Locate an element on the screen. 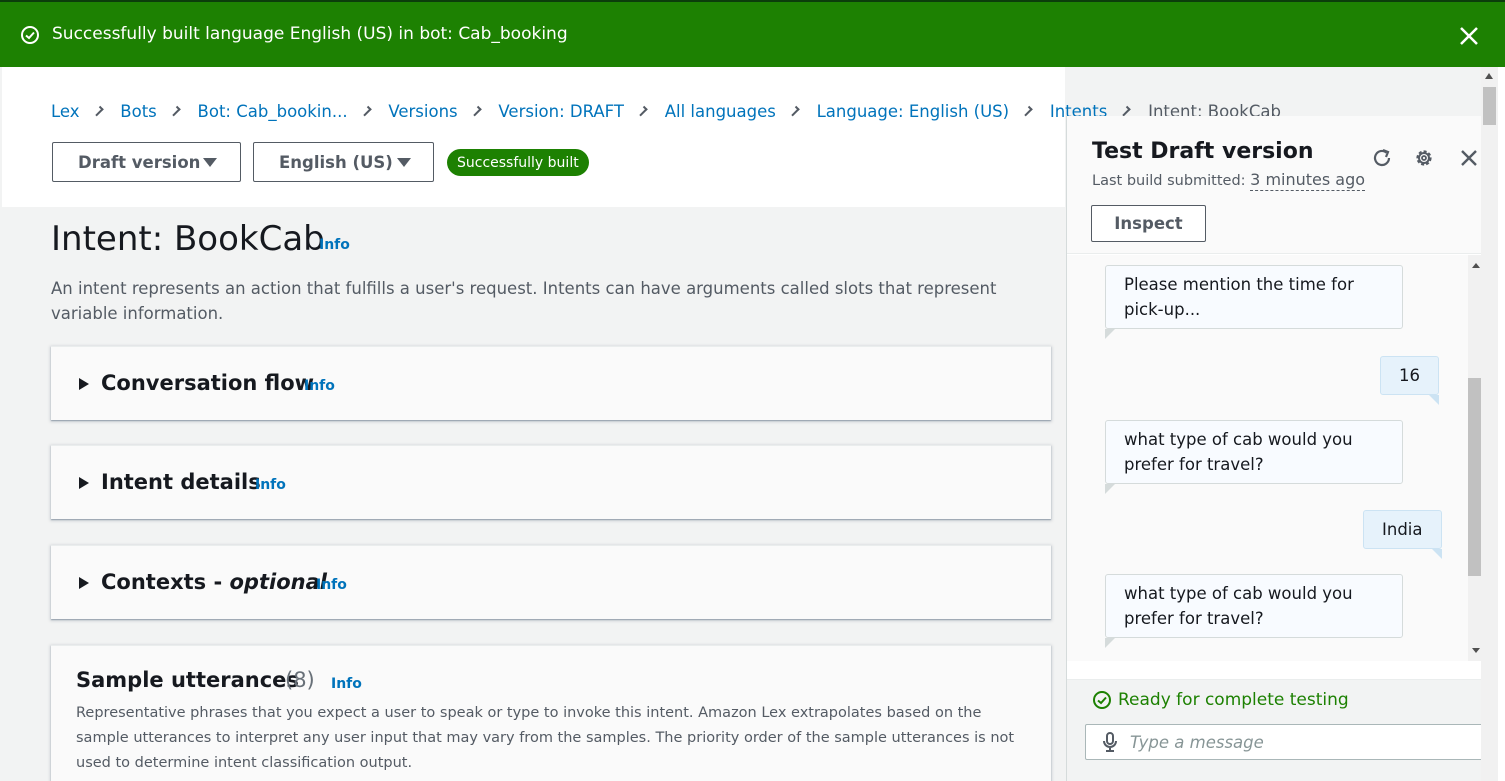 The image size is (1505, 781). intent-details-info-link: Info is located at coordinates (270, 485).